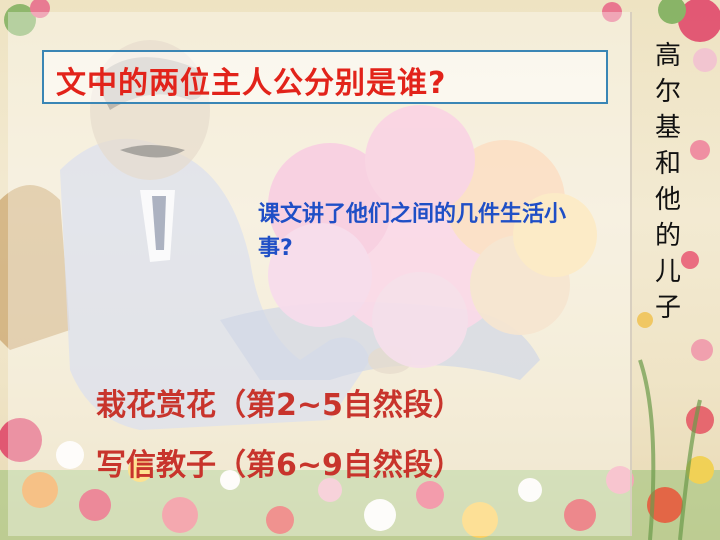  What do you see at coordinates (667, 272) in the screenshot?
I see `title-char: 儿` at bounding box center [667, 272].